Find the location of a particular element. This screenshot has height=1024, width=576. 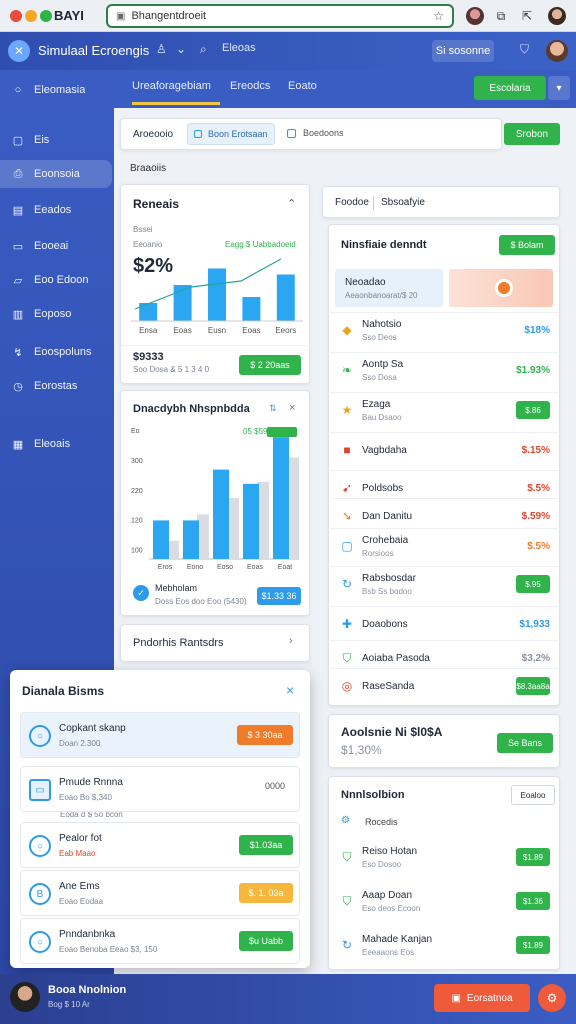

popup-item-button: $. 1. 03a is located at coordinates (266, 893).